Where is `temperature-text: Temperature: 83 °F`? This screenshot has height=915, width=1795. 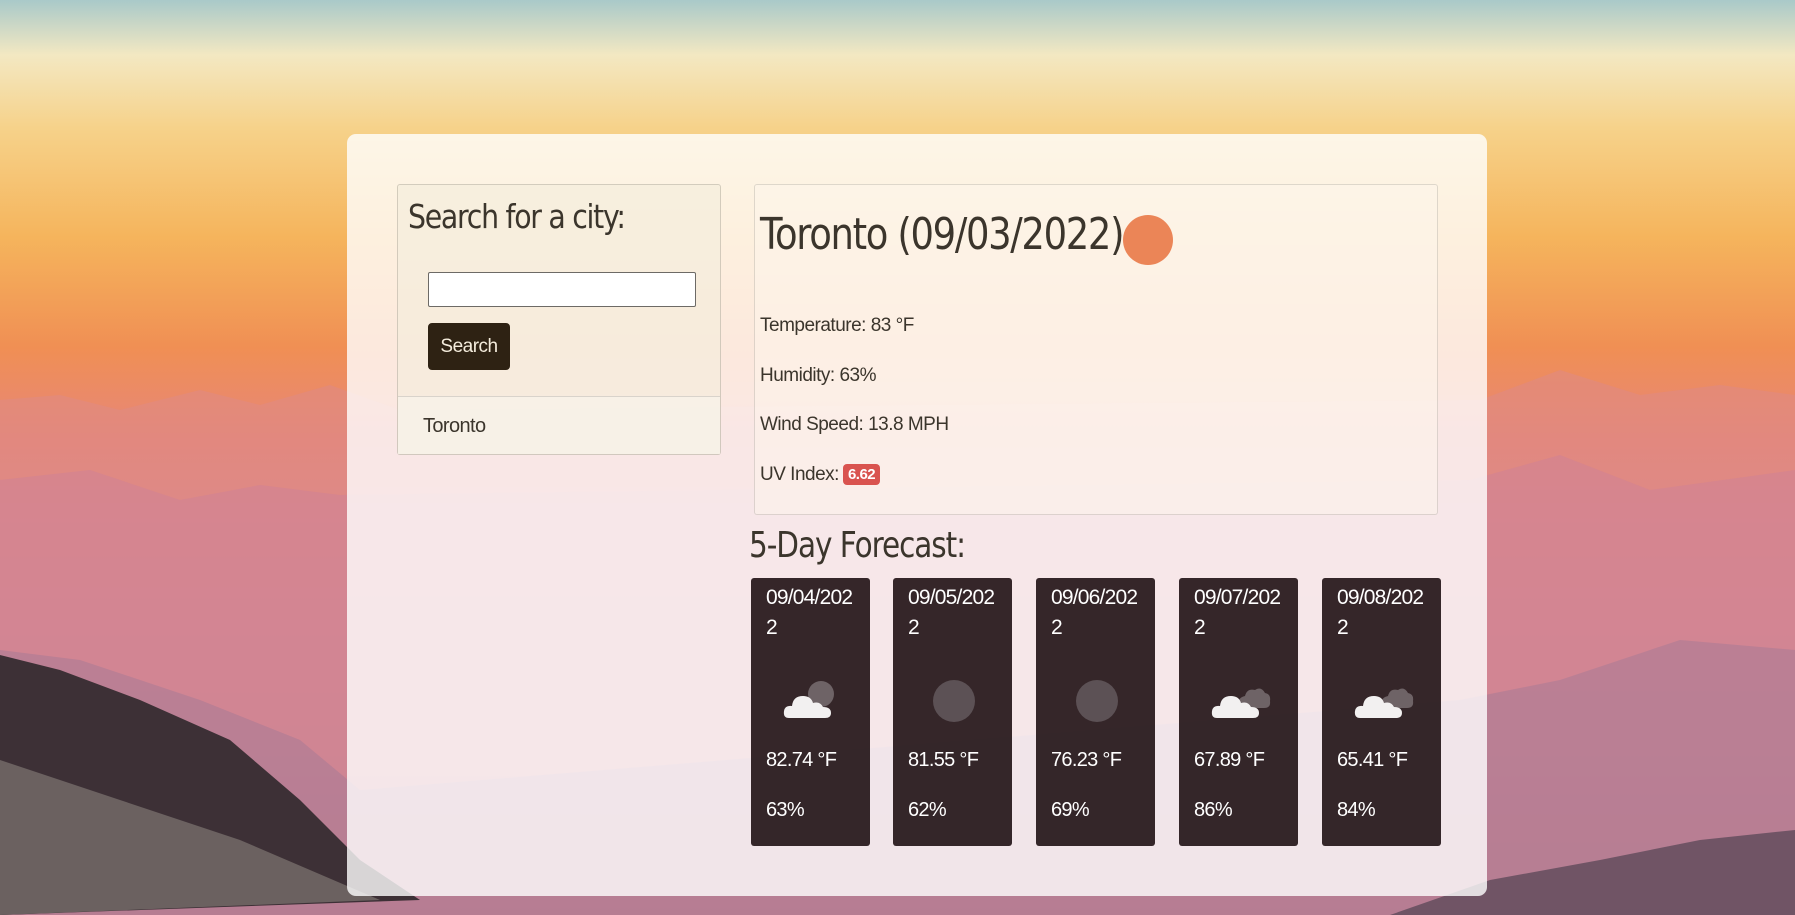
temperature-text: Temperature: 83 °F is located at coordinates (837, 325).